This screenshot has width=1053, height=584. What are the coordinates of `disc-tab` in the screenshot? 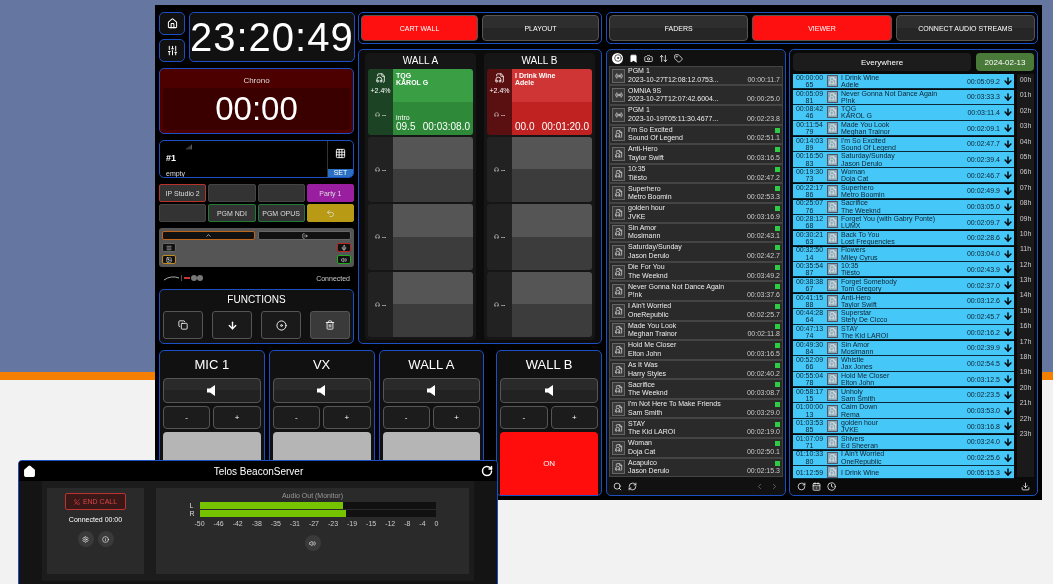 It's located at (617, 58).